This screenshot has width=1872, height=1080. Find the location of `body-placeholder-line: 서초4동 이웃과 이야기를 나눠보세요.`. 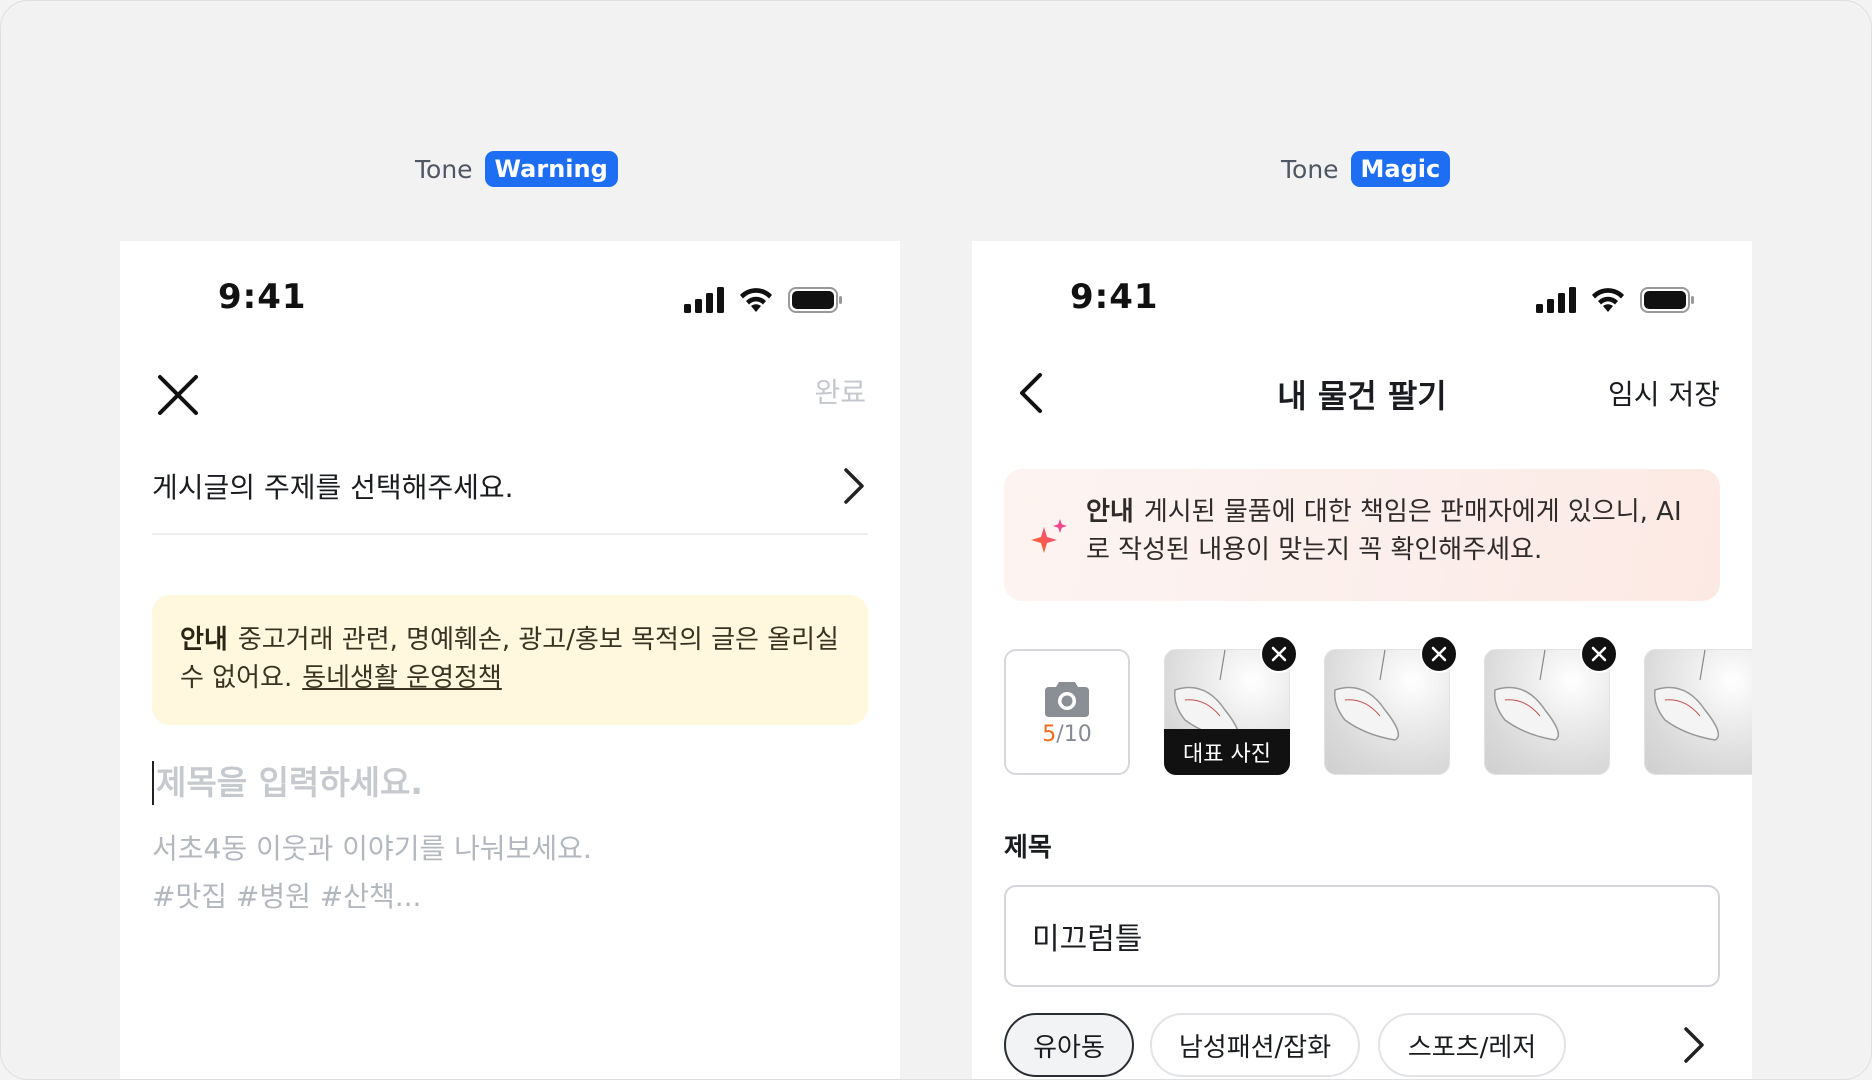

body-placeholder-line: 서초4동 이웃과 이야기를 나눠보세요. is located at coordinates (372, 848).